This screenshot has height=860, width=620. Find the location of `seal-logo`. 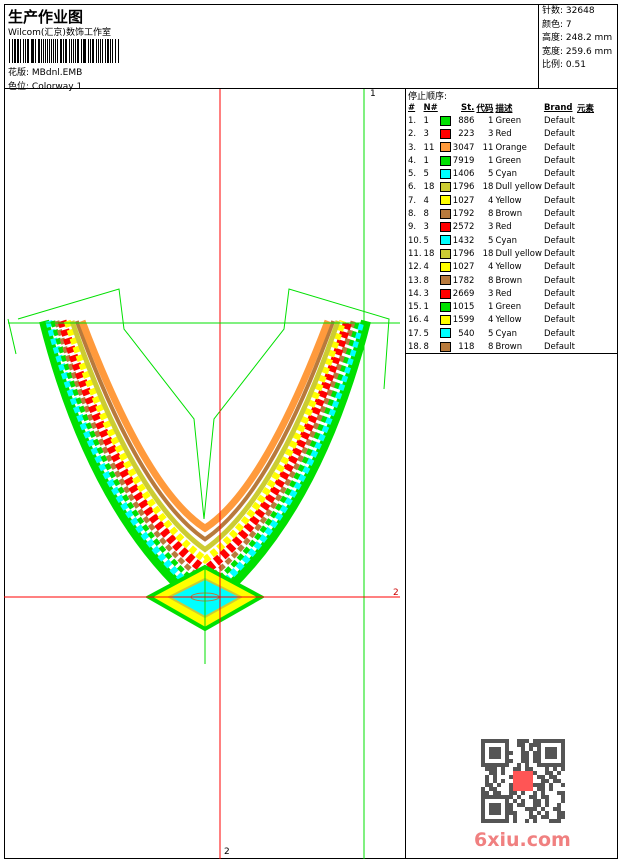

seal-logo is located at coordinates (523, 781).